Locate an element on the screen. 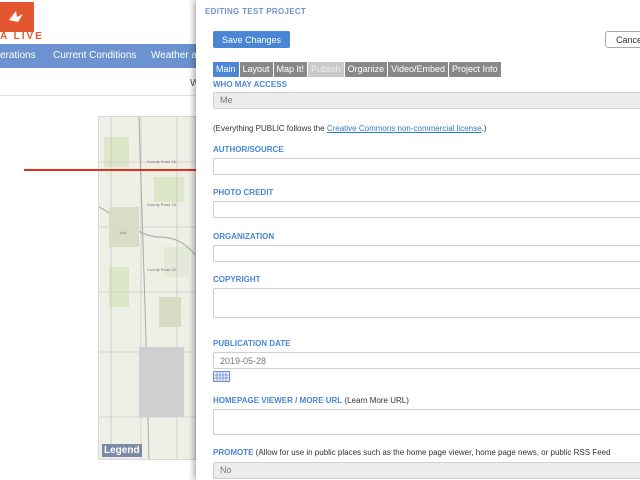 The width and height of the screenshot is (640, 480). map-label: County Road 20 is located at coordinates (161, 269).